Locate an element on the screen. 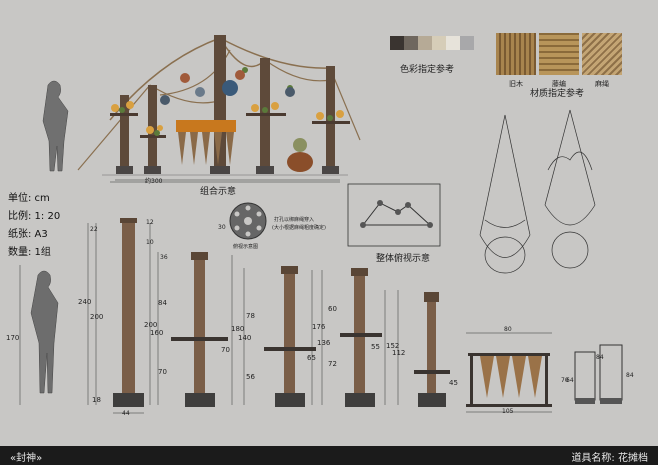 The width and height of the screenshot is (658, 465). person-silhouette-top is located at coordinates (55, 126).